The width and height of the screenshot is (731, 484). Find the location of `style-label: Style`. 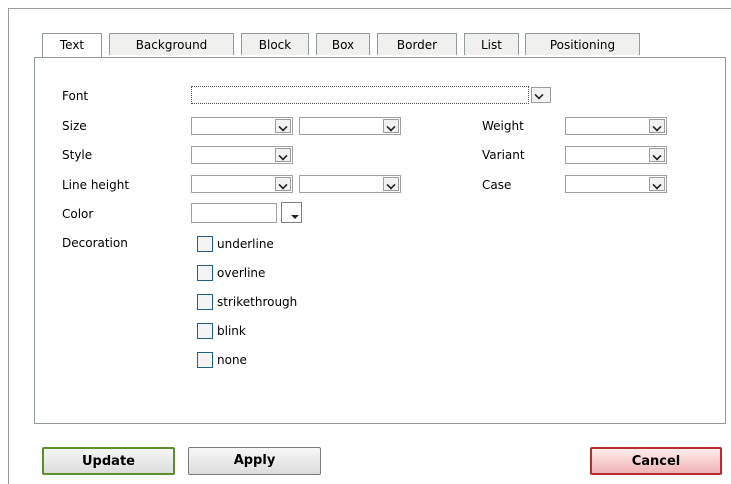

style-label: Style is located at coordinates (77, 155).